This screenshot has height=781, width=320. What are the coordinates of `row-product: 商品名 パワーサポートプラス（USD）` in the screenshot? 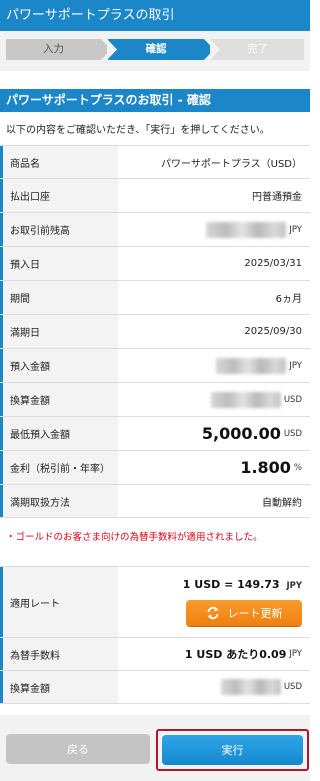 It's located at (155, 162).